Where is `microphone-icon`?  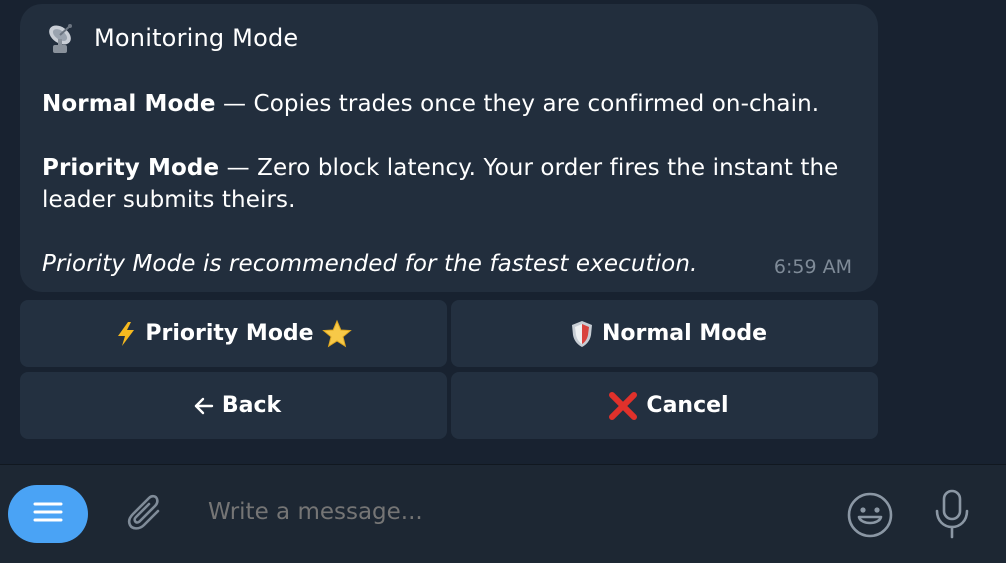 microphone-icon is located at coordinates (952, 515).